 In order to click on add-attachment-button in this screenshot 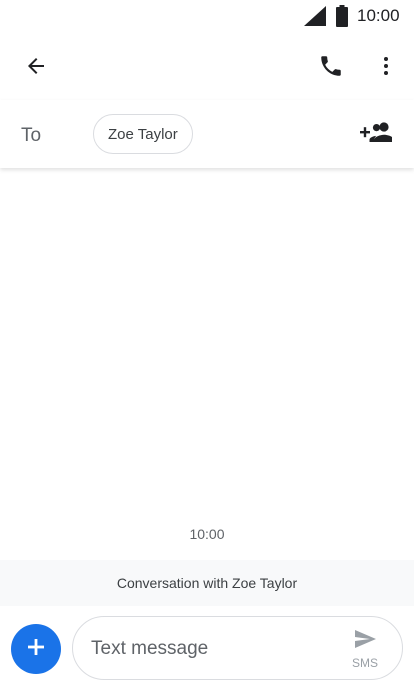, I will do `click(36, 649)`.